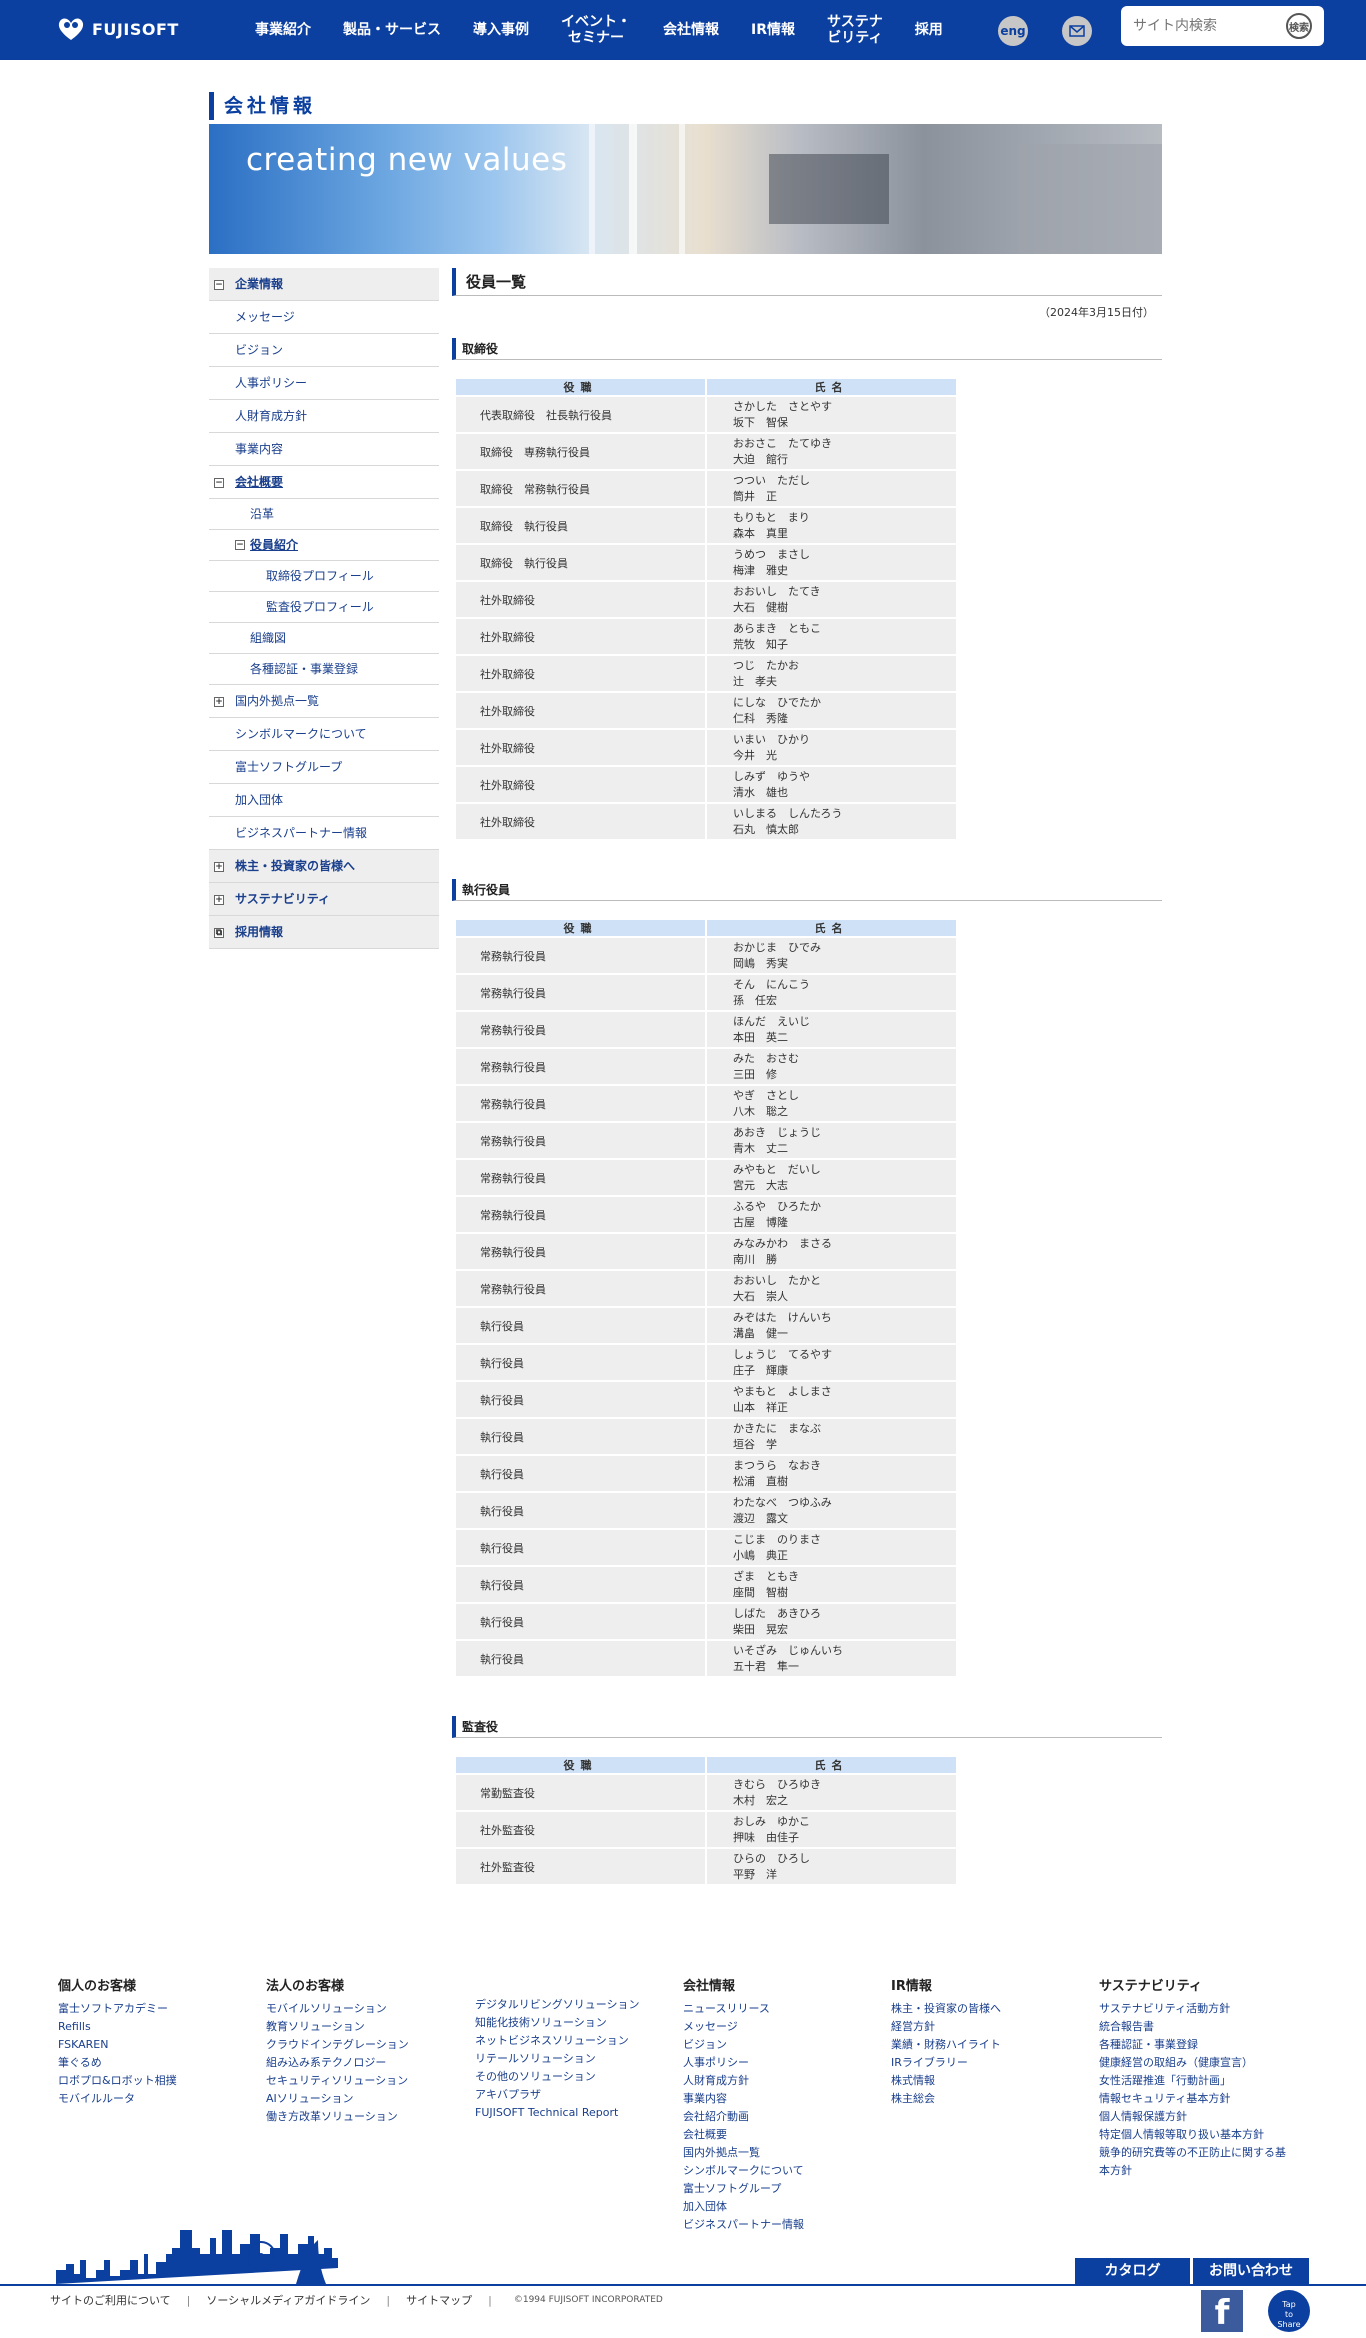 This screenshot has height=2338, width=1366. I want to click on sidebar-item-11: 組織図, so click(324, 638).